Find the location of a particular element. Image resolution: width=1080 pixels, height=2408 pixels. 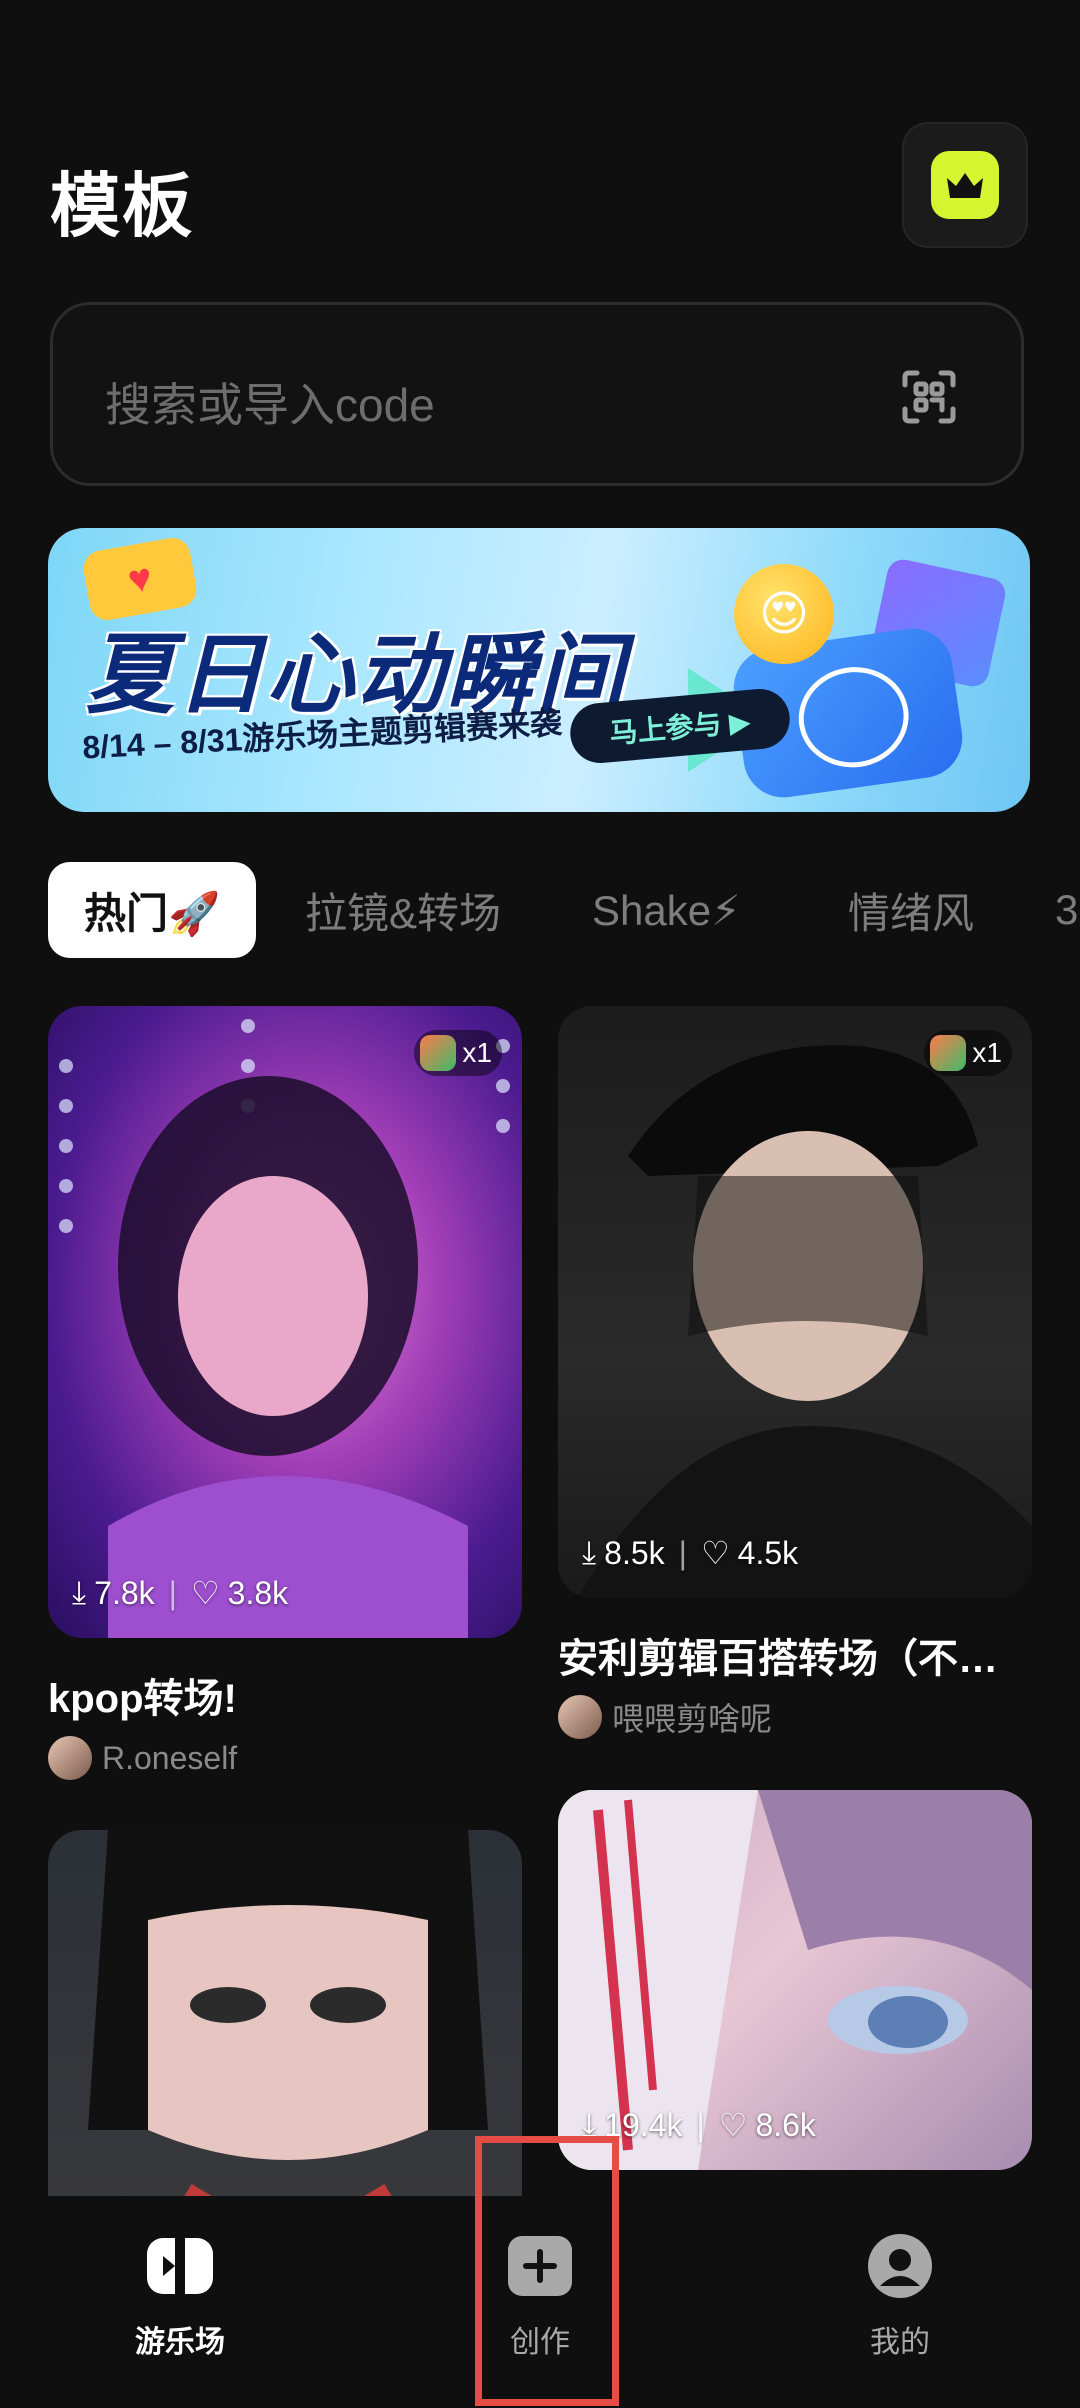

crown-icon is located at coordinates (965, 185).